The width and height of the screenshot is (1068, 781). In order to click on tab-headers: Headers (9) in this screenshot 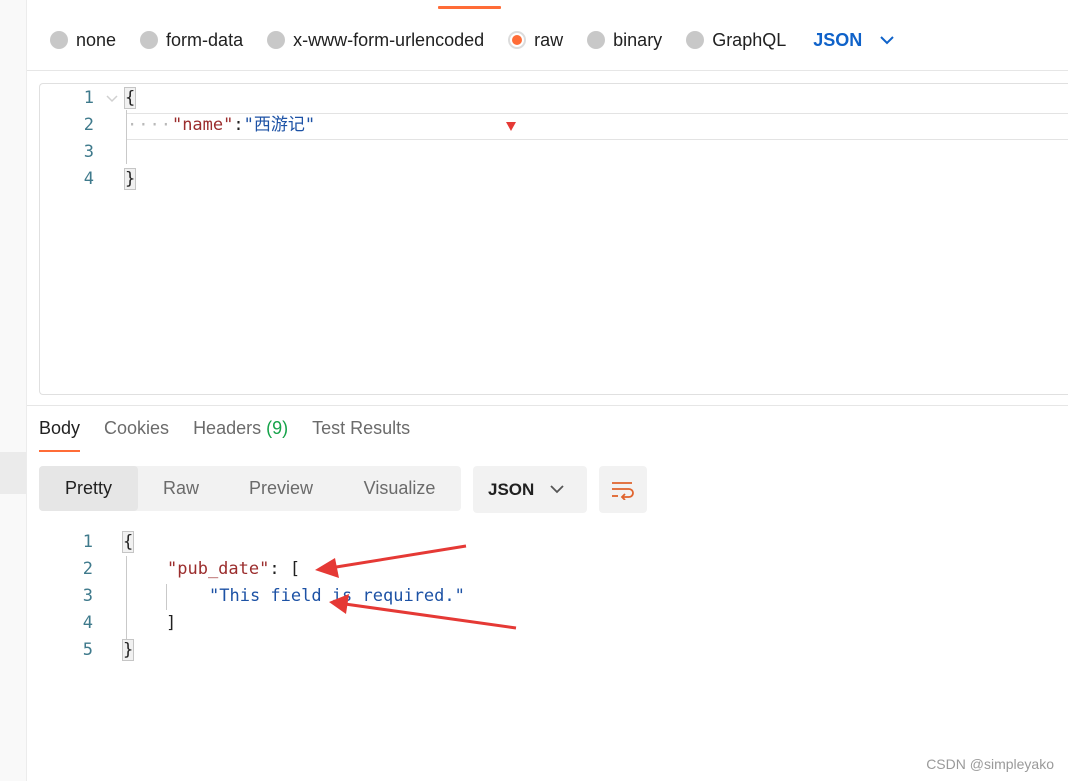, I will do `click(240, 434)`.